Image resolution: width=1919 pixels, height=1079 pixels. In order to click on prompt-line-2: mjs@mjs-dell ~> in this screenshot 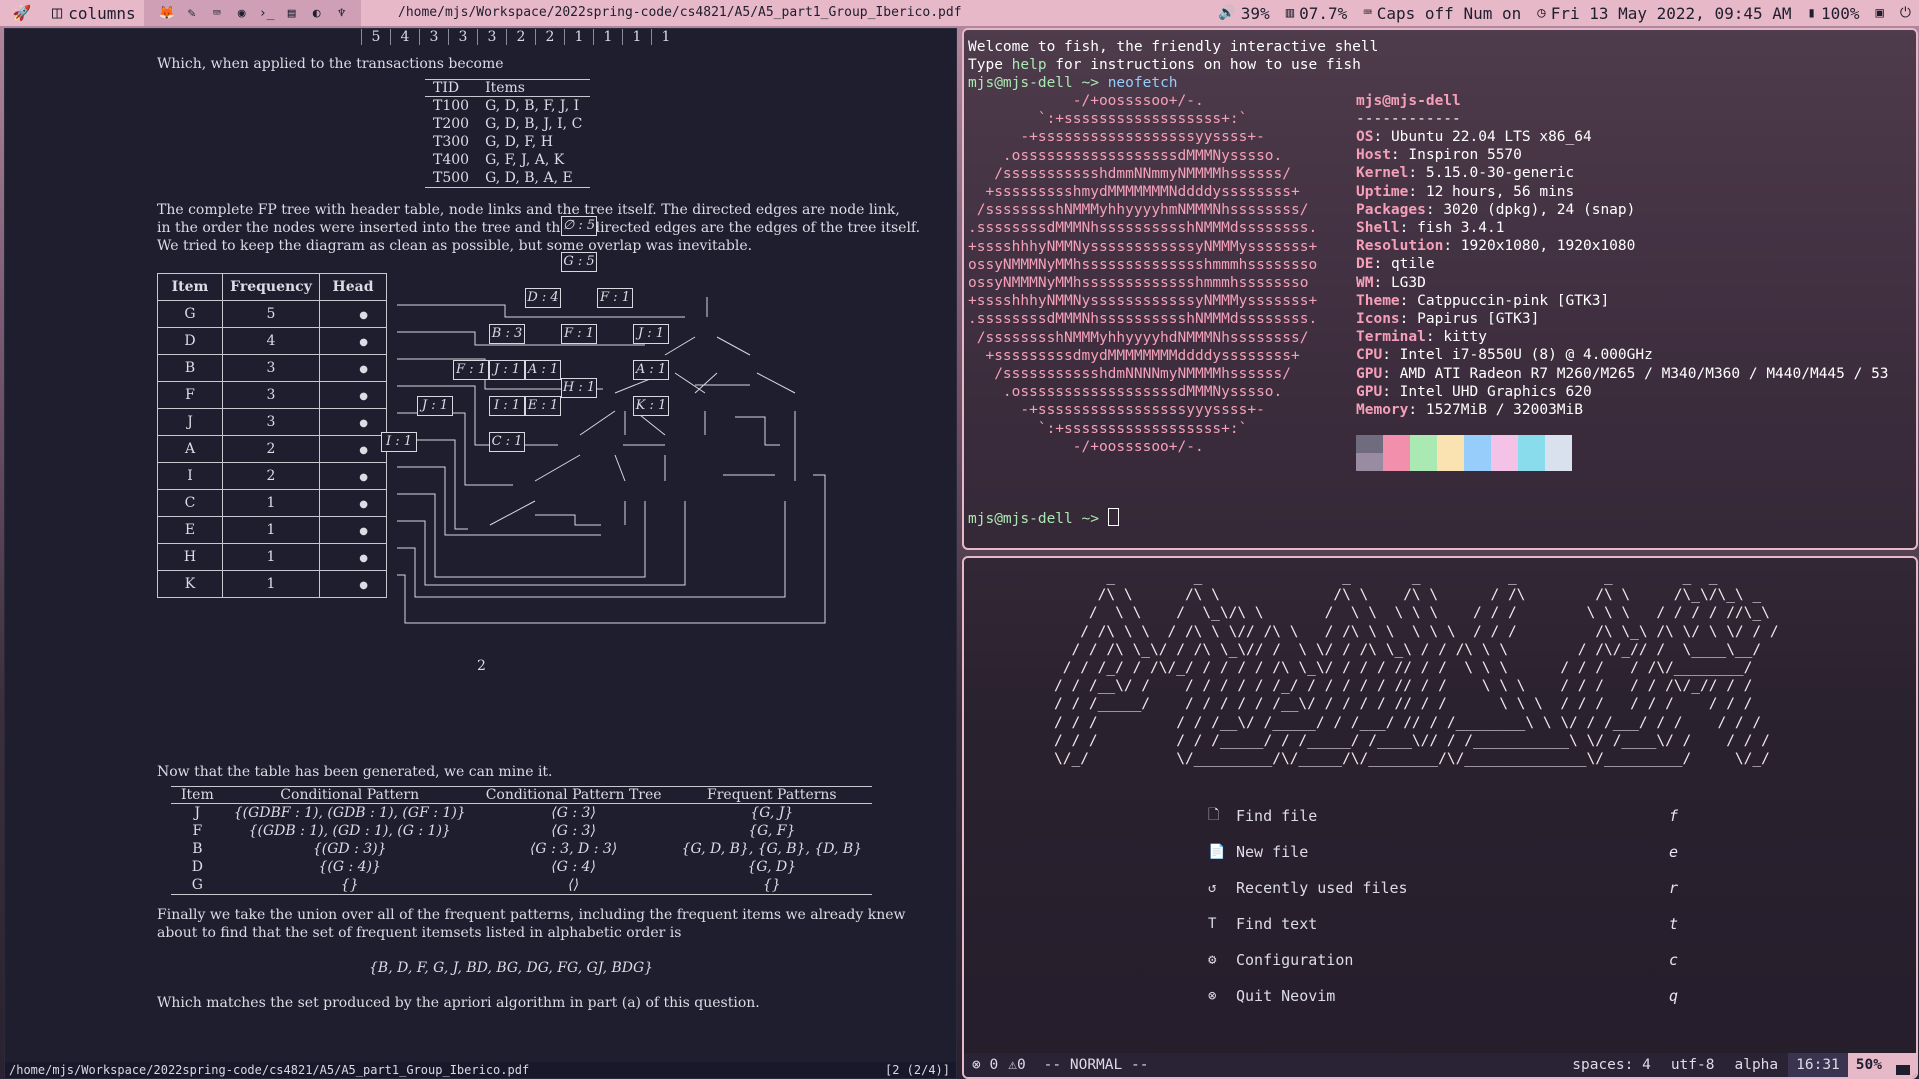, I will do `click(1043, 518)`.